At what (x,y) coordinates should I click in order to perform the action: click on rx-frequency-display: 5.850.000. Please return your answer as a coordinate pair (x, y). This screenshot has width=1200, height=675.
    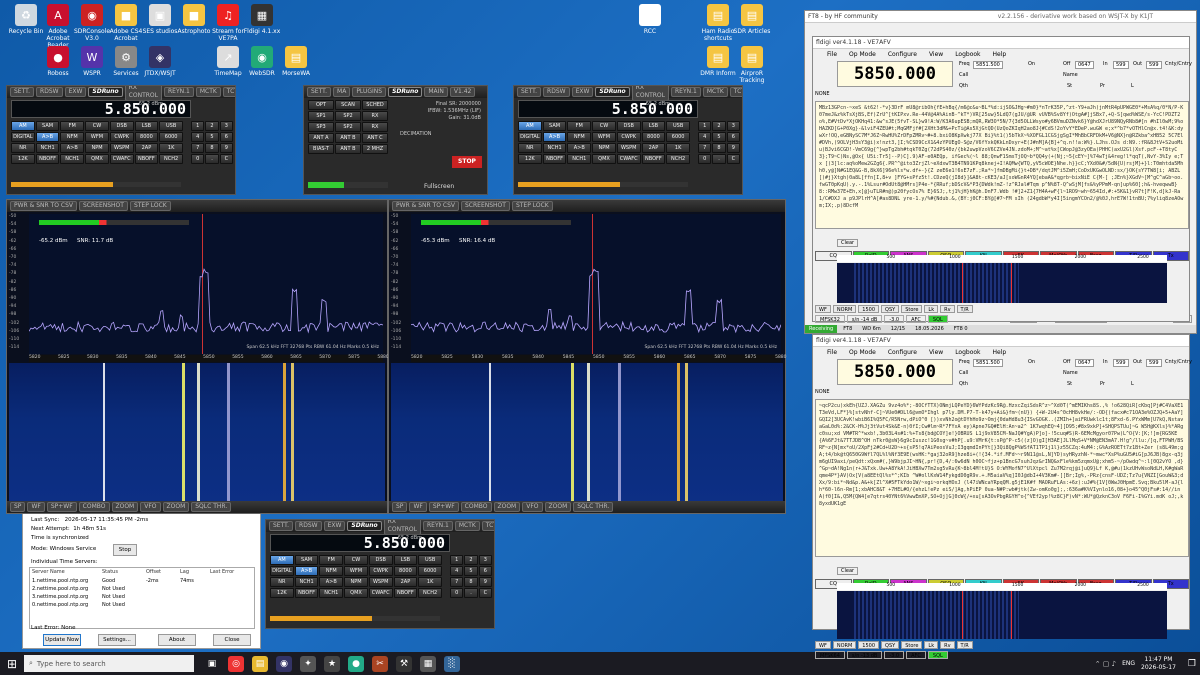
    Looking at the image, I should click on (608, 109).